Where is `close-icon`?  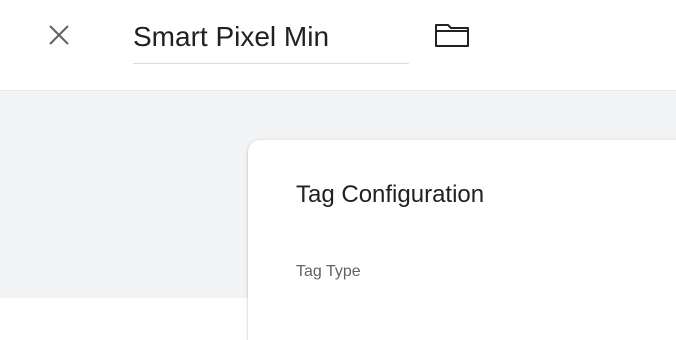 close-icon is located at coordinates (59, 35).